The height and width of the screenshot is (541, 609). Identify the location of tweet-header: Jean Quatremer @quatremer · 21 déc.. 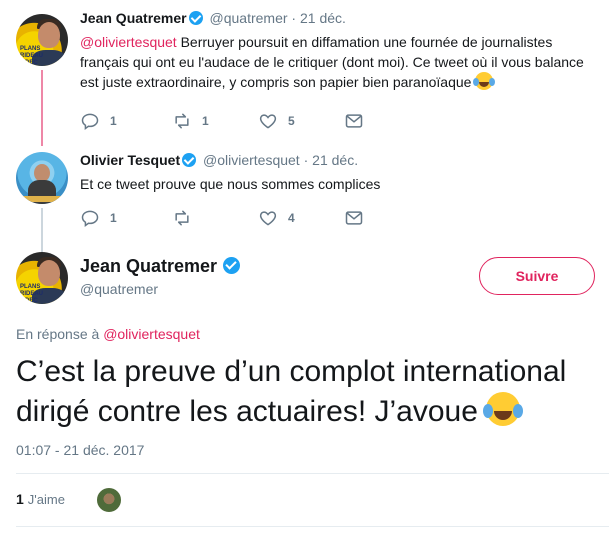
(213, 18).